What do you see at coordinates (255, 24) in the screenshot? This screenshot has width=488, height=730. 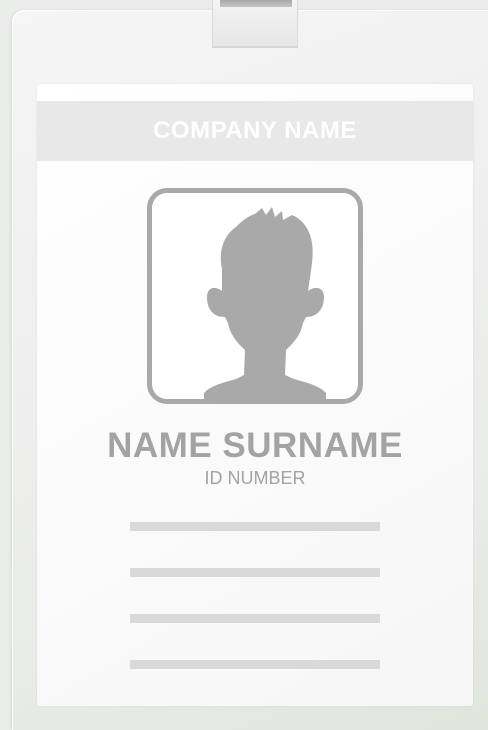 I see `badge-clip` at bounding box center [255, 24].